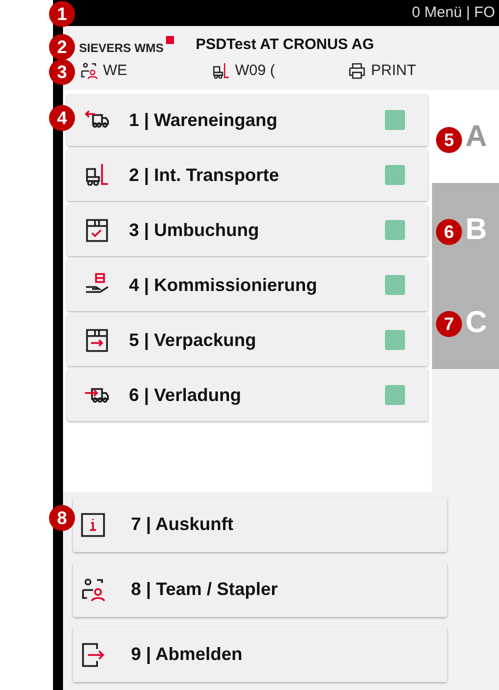  Describe the element at coordinates (453, 12) in the screenshot. I see `menu-status: 0 Menü | FO` at that location.